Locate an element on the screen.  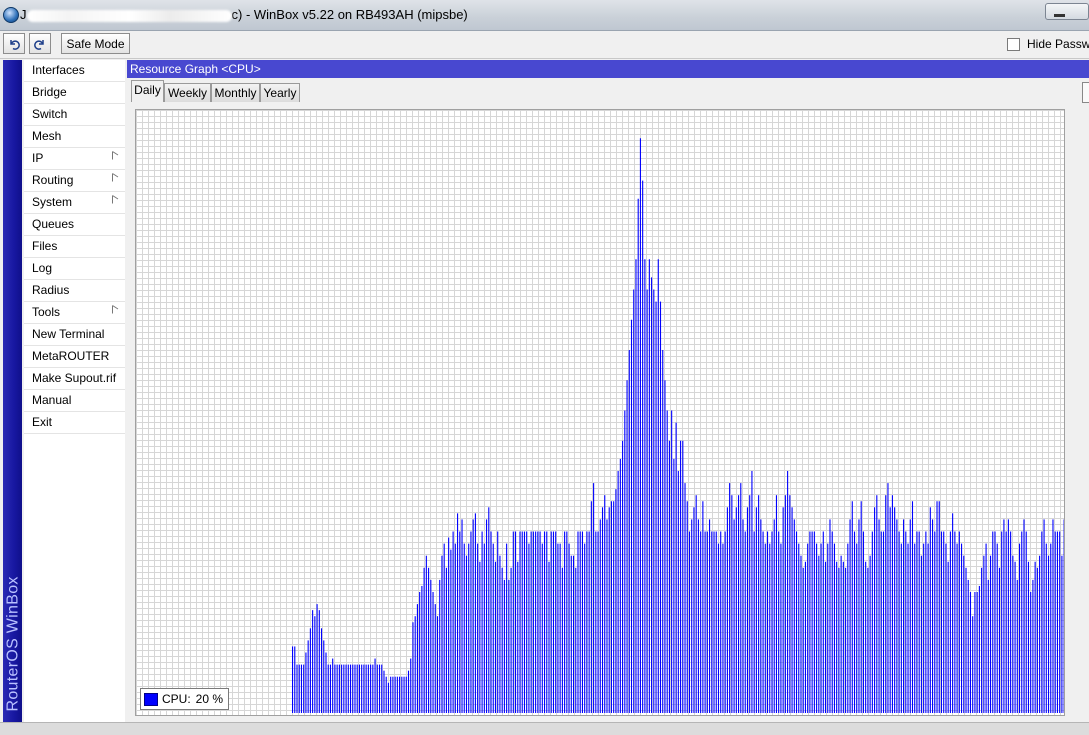
menu-item-bridge: Bridge is located at coordinates (74, 93).